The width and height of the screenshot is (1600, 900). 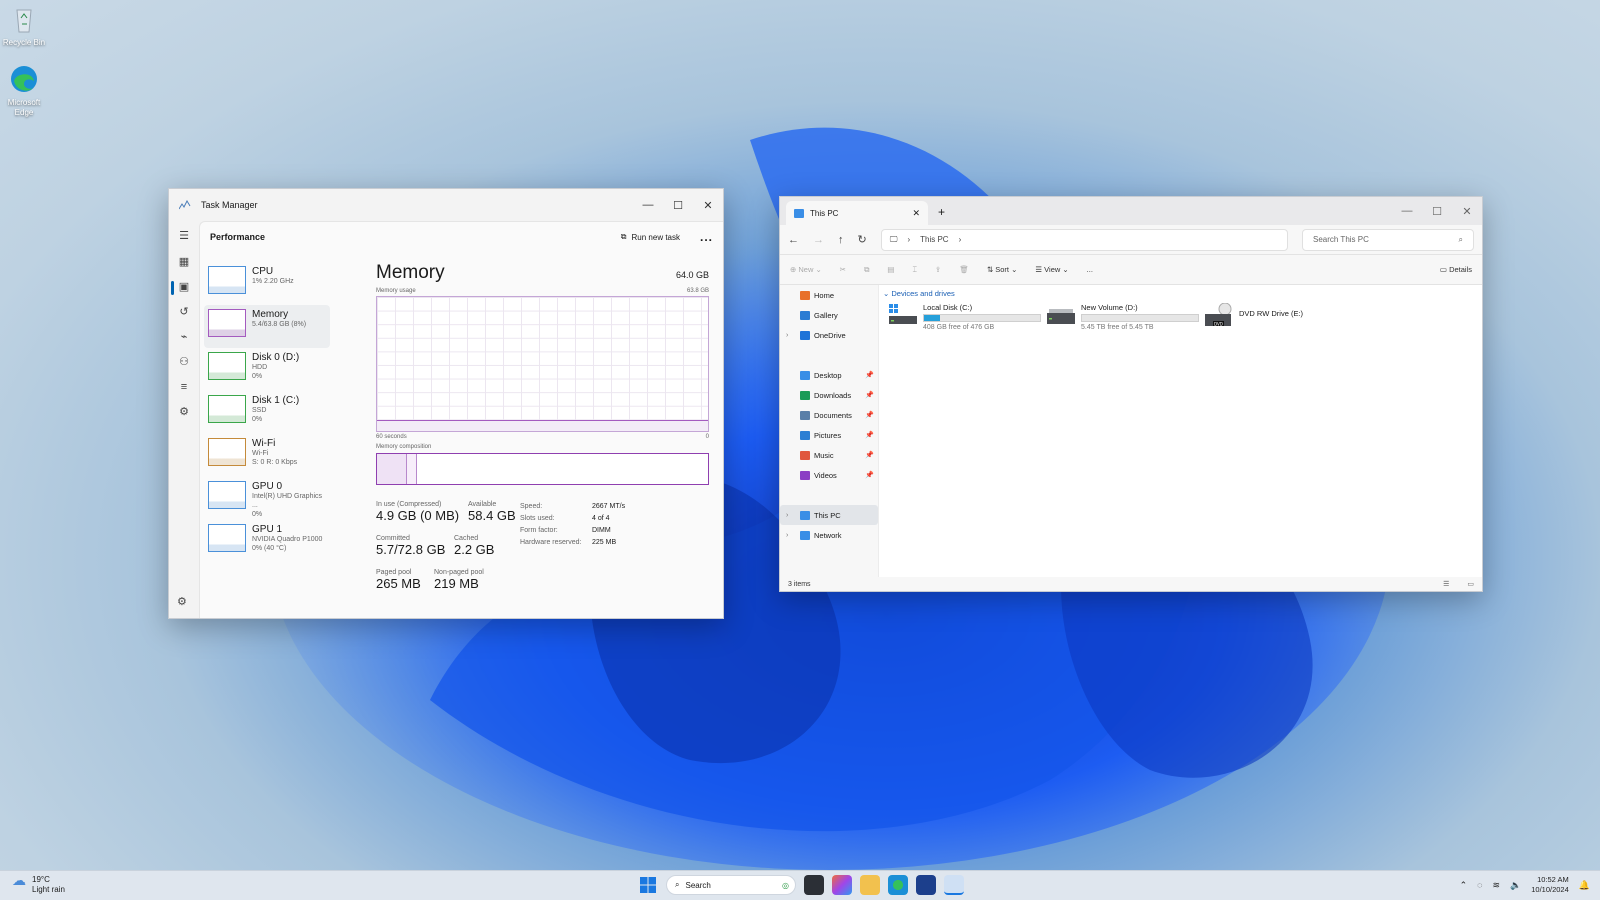 I want to click on perf-item: CPU 1% 2.20 GHz, so click(x=267, y=283).